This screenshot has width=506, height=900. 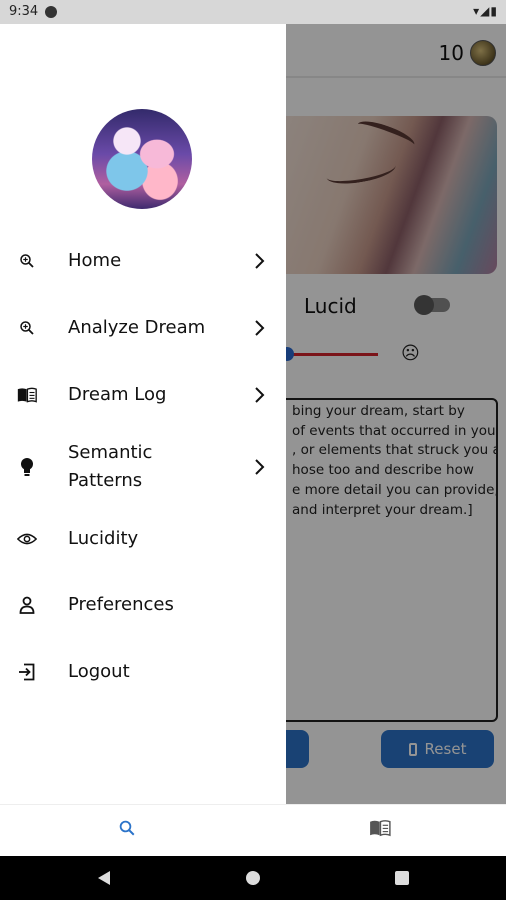 What do you see at coordinates (27, 672) in the screenshot?
I see `logout-icon` at bounding box center [27, 672].